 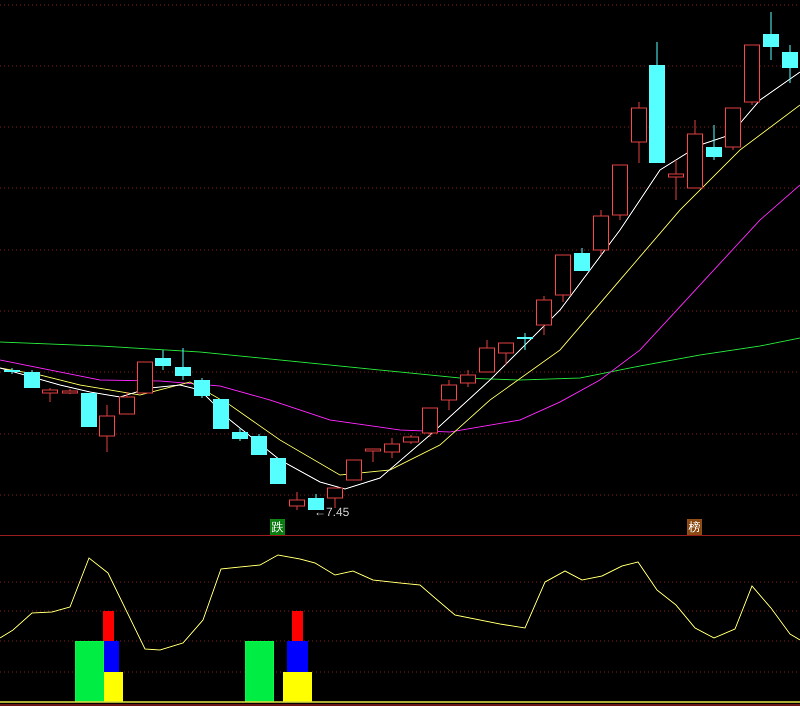 What do you see at coordinates (694, 527) in the screenshot?
I see `signal-badge: 榜` at bounding box center [694, 527].